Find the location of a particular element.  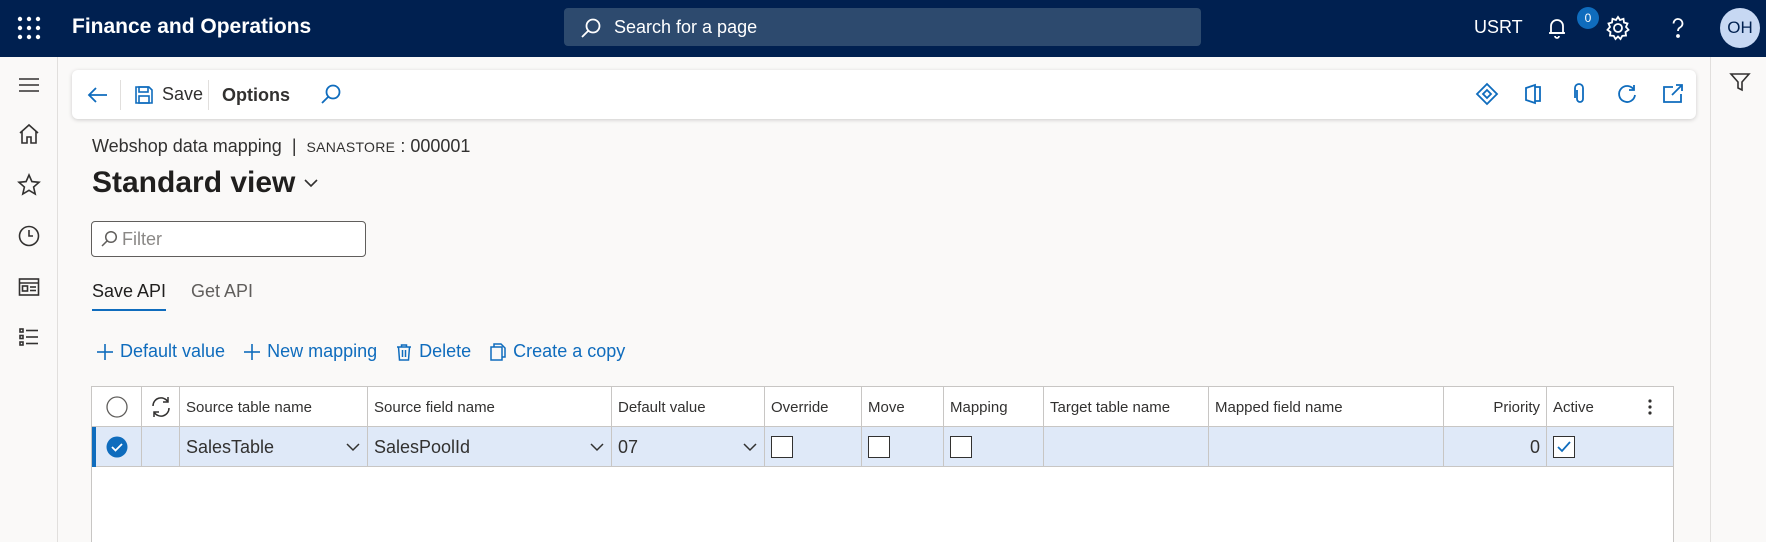

source-field-dropdown: SalesPoolId is located at coordinates (490, 447).